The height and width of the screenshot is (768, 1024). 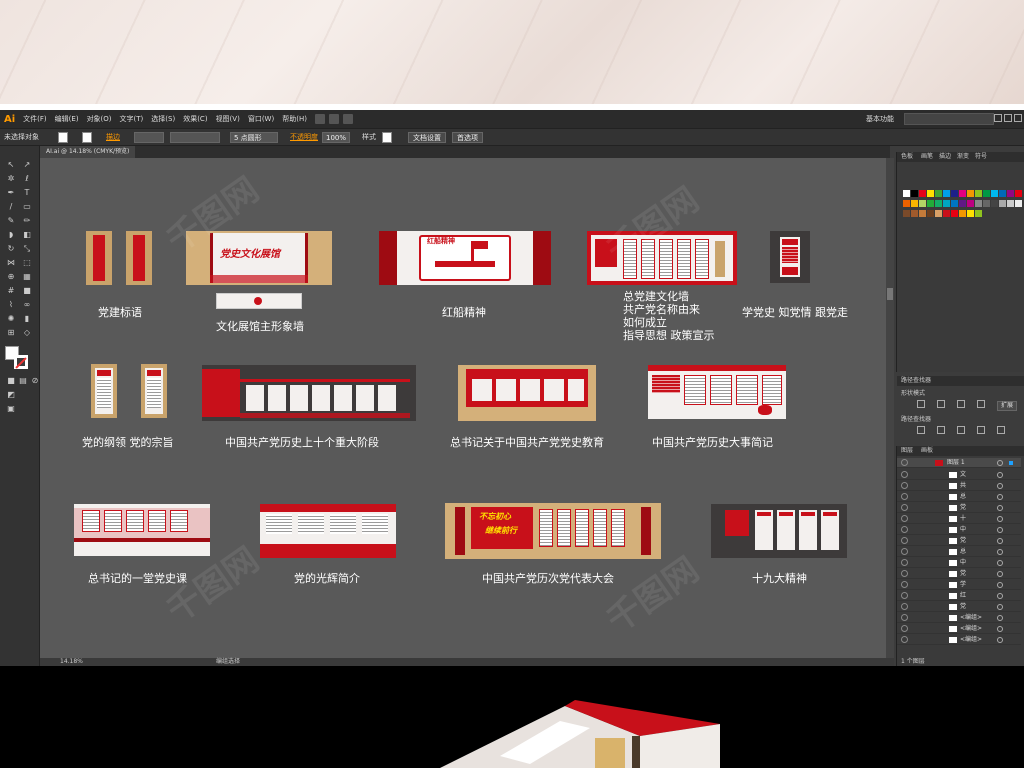 I want to click on gradient-mode-icon: ▤, so click(x=23, y=381).